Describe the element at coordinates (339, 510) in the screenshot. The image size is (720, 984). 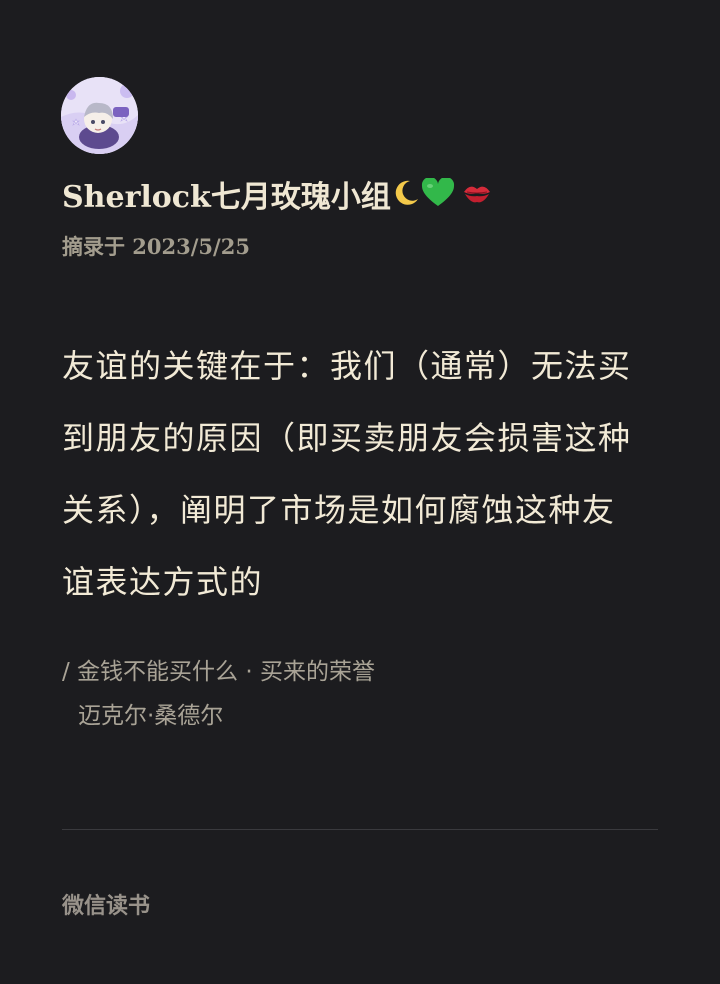
I see `quote-line: 关系），阐明了市场是如何腐蚀这种友` at that location.